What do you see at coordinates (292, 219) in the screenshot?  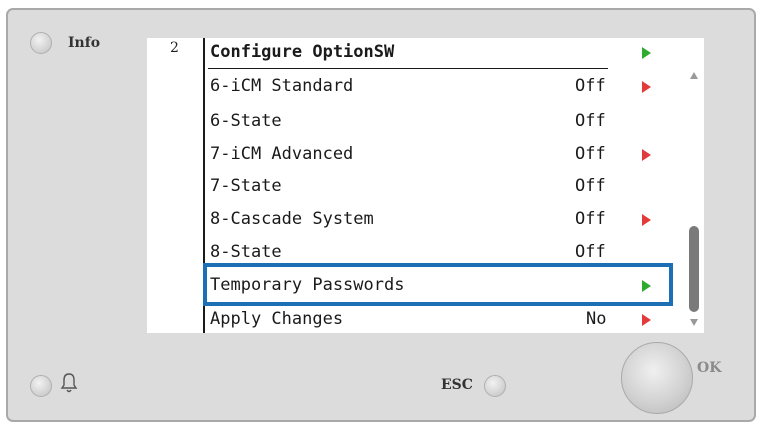 I see `row-label: 8-Cascade System` at bounding box center [292, 219].